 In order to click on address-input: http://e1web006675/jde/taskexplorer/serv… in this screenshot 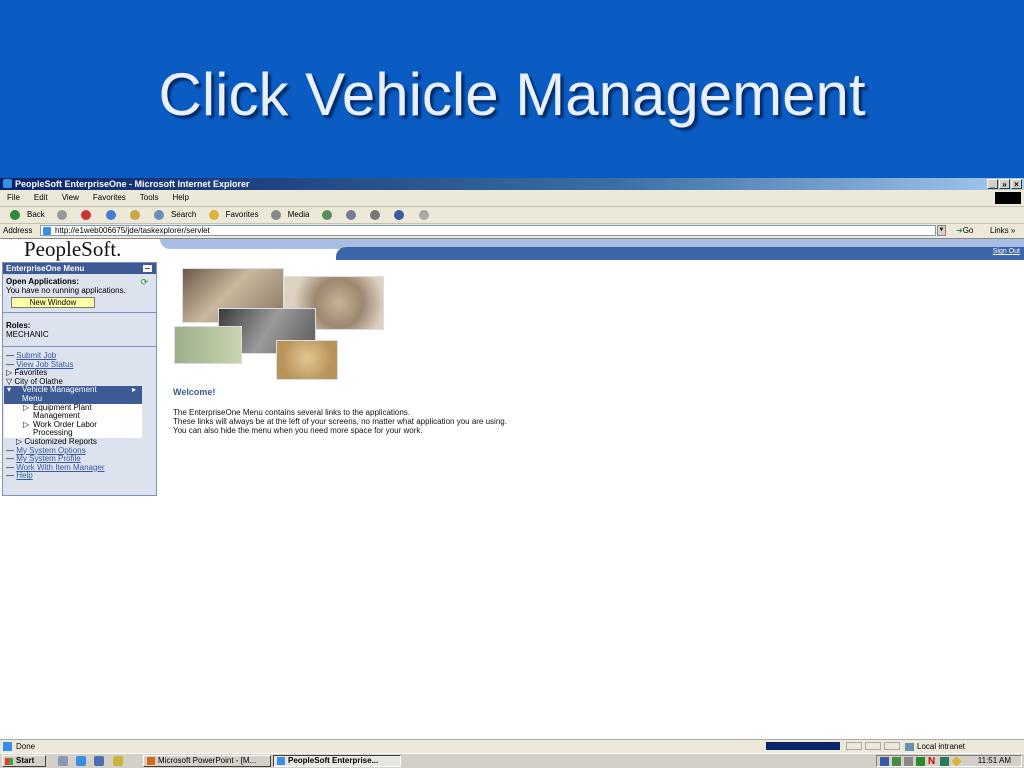, I will do `click(488, 230)`.